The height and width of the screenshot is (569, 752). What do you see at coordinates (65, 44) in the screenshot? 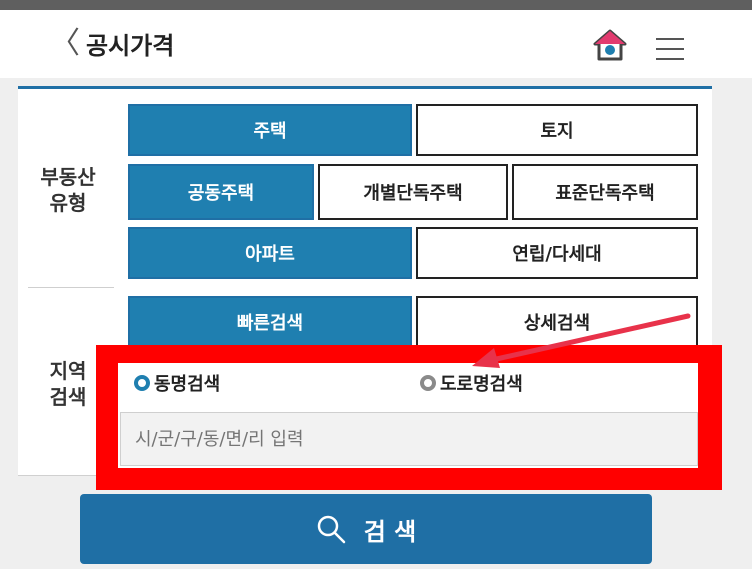
I see `chevron-left-icon: 〈` at bounding box center [65, 44].